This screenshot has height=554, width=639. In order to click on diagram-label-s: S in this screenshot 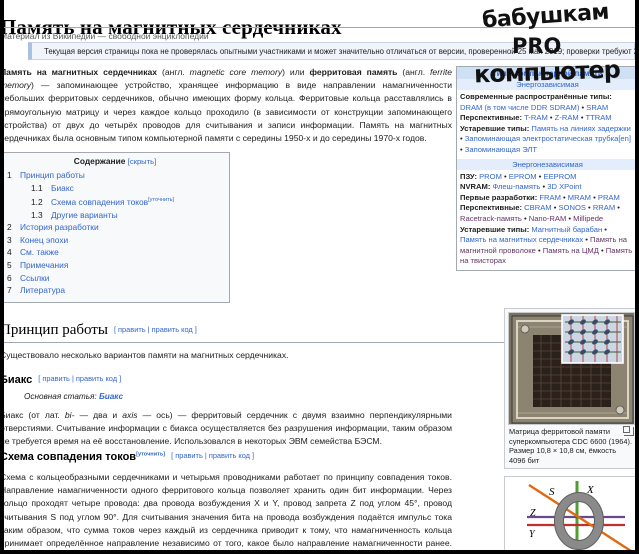, I will do `click(552, 492)`.